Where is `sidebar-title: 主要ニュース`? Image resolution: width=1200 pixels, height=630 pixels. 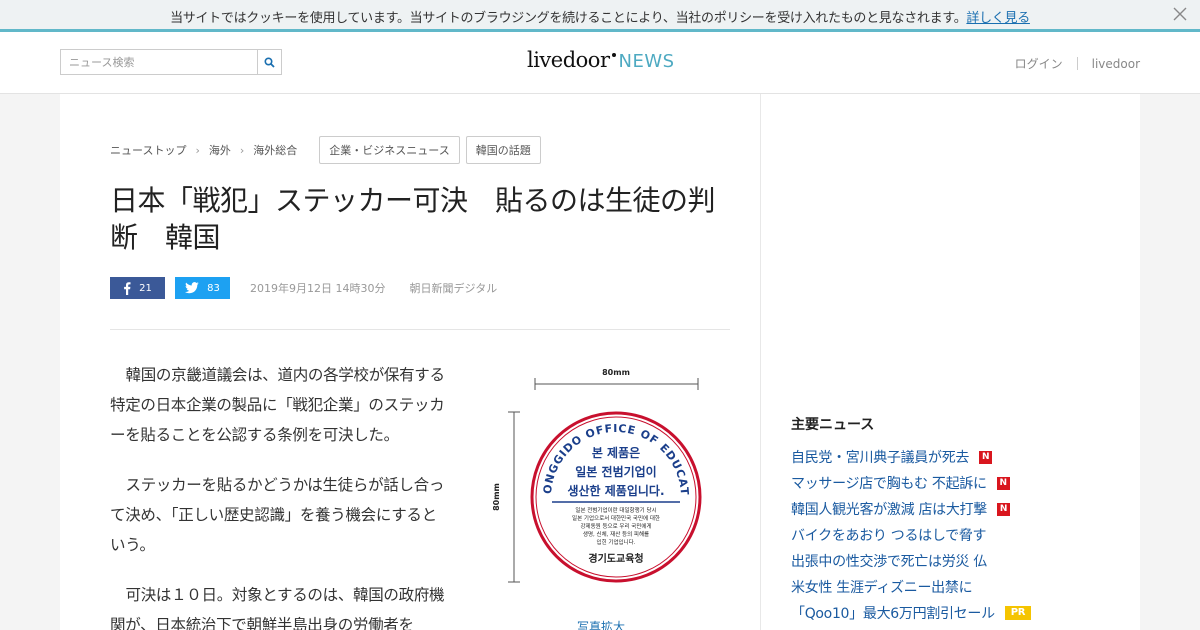
sidebar-title: 主要ニュース is located at coordinates (833, 425).